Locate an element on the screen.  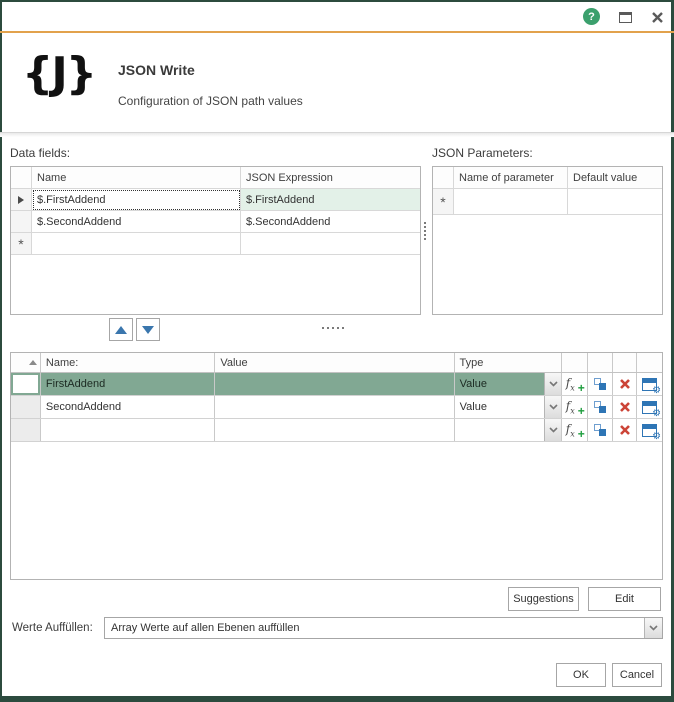
data-field-expression-cell: $.SecondAddend is located at coordinates (330, 222).